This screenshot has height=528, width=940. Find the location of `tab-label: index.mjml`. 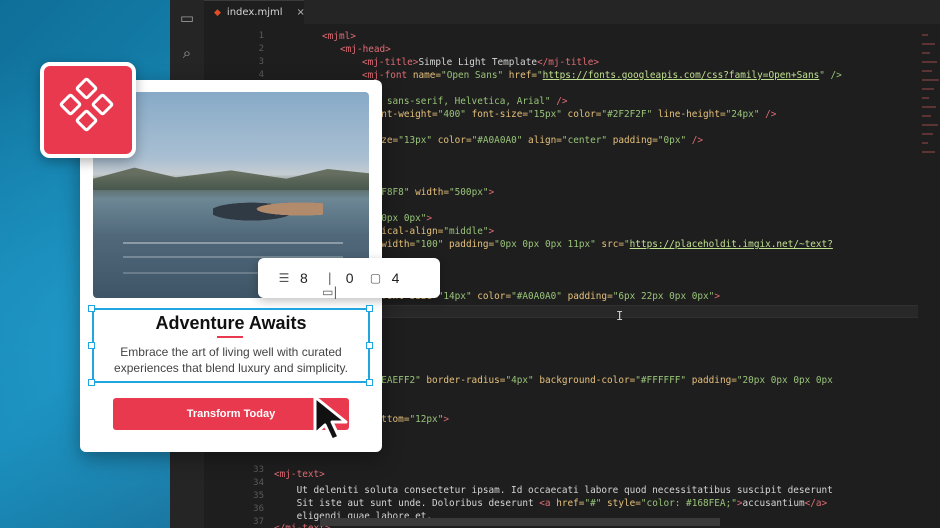

tab-label: index.mjml is located at coordinates (254, 12).